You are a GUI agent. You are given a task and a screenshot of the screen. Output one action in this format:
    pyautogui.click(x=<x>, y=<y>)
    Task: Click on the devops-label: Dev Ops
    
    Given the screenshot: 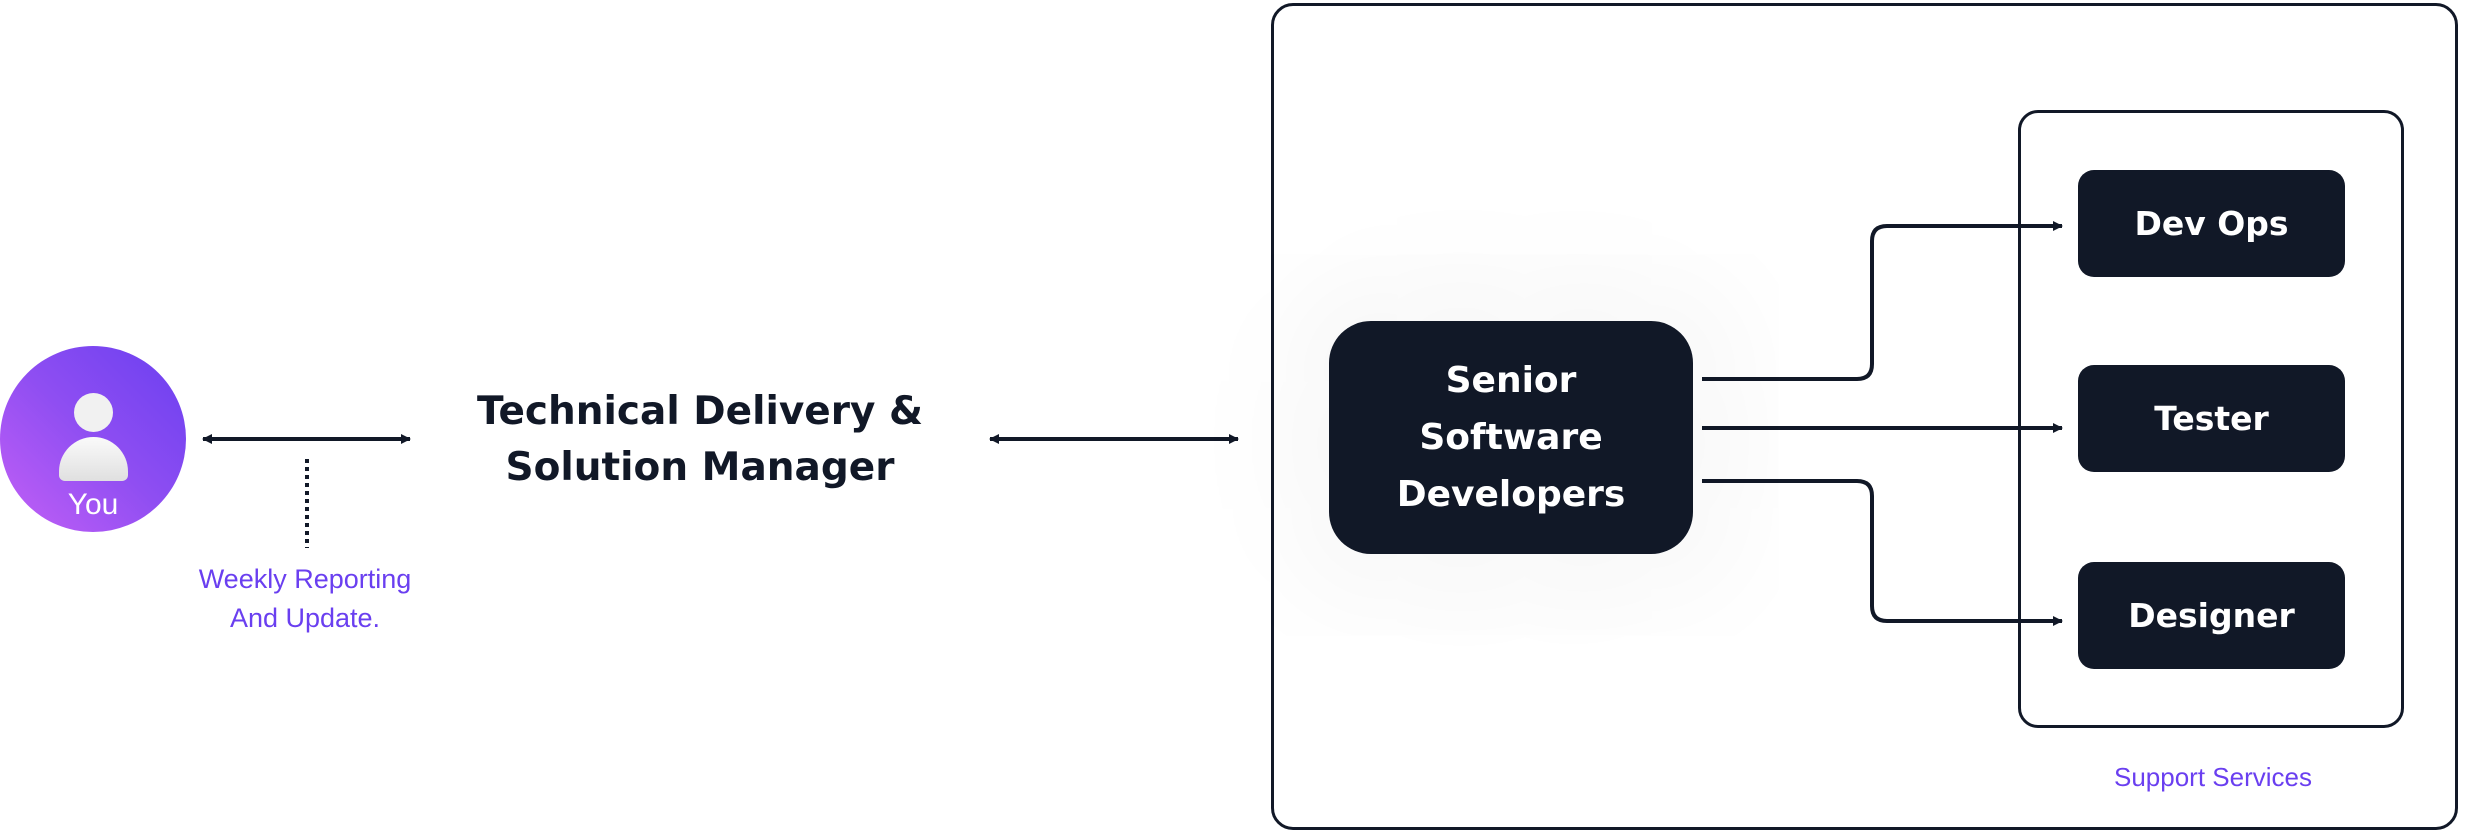 What is the action you would take?
    pyautogui.click(x=2211, y=223)
    